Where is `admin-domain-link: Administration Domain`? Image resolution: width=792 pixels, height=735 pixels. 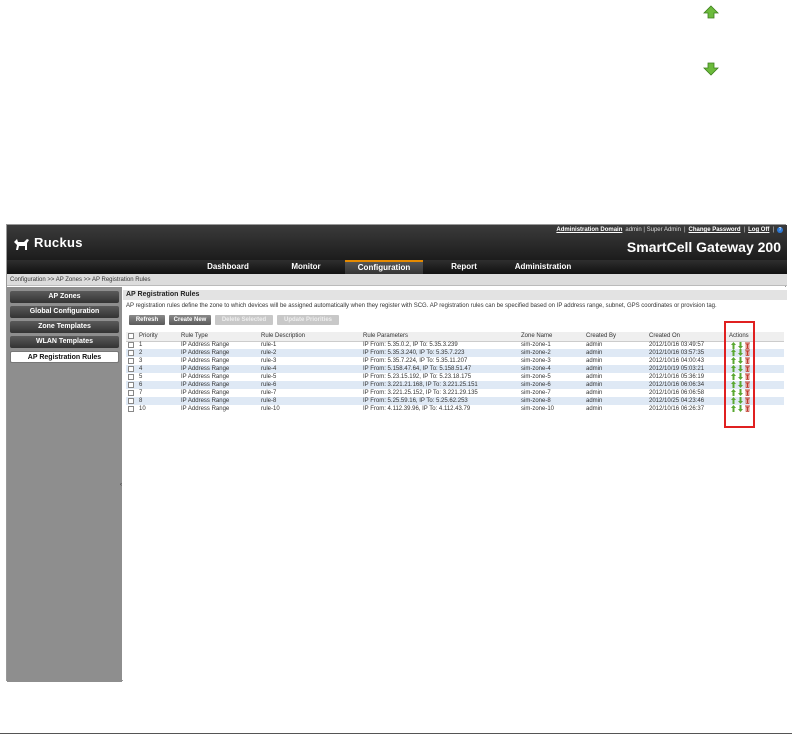
admin-domain-link: Administration Domain is located at coordinates (589, 230).